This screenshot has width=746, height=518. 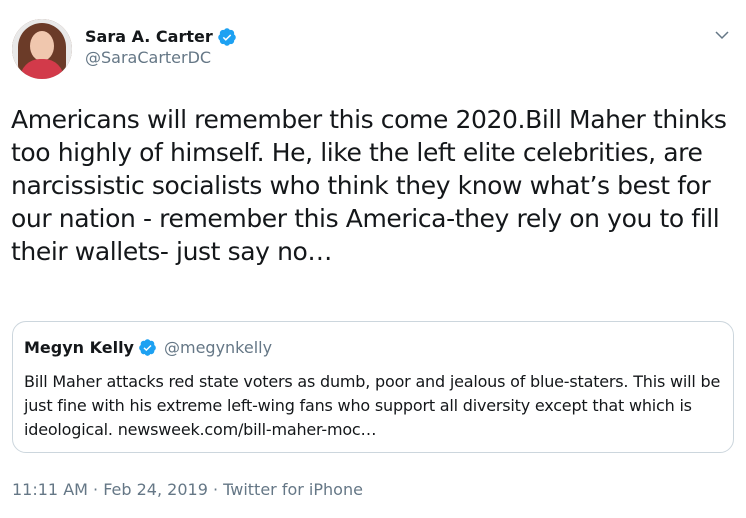 I want to click on avatar, so click(x=42, y=49).